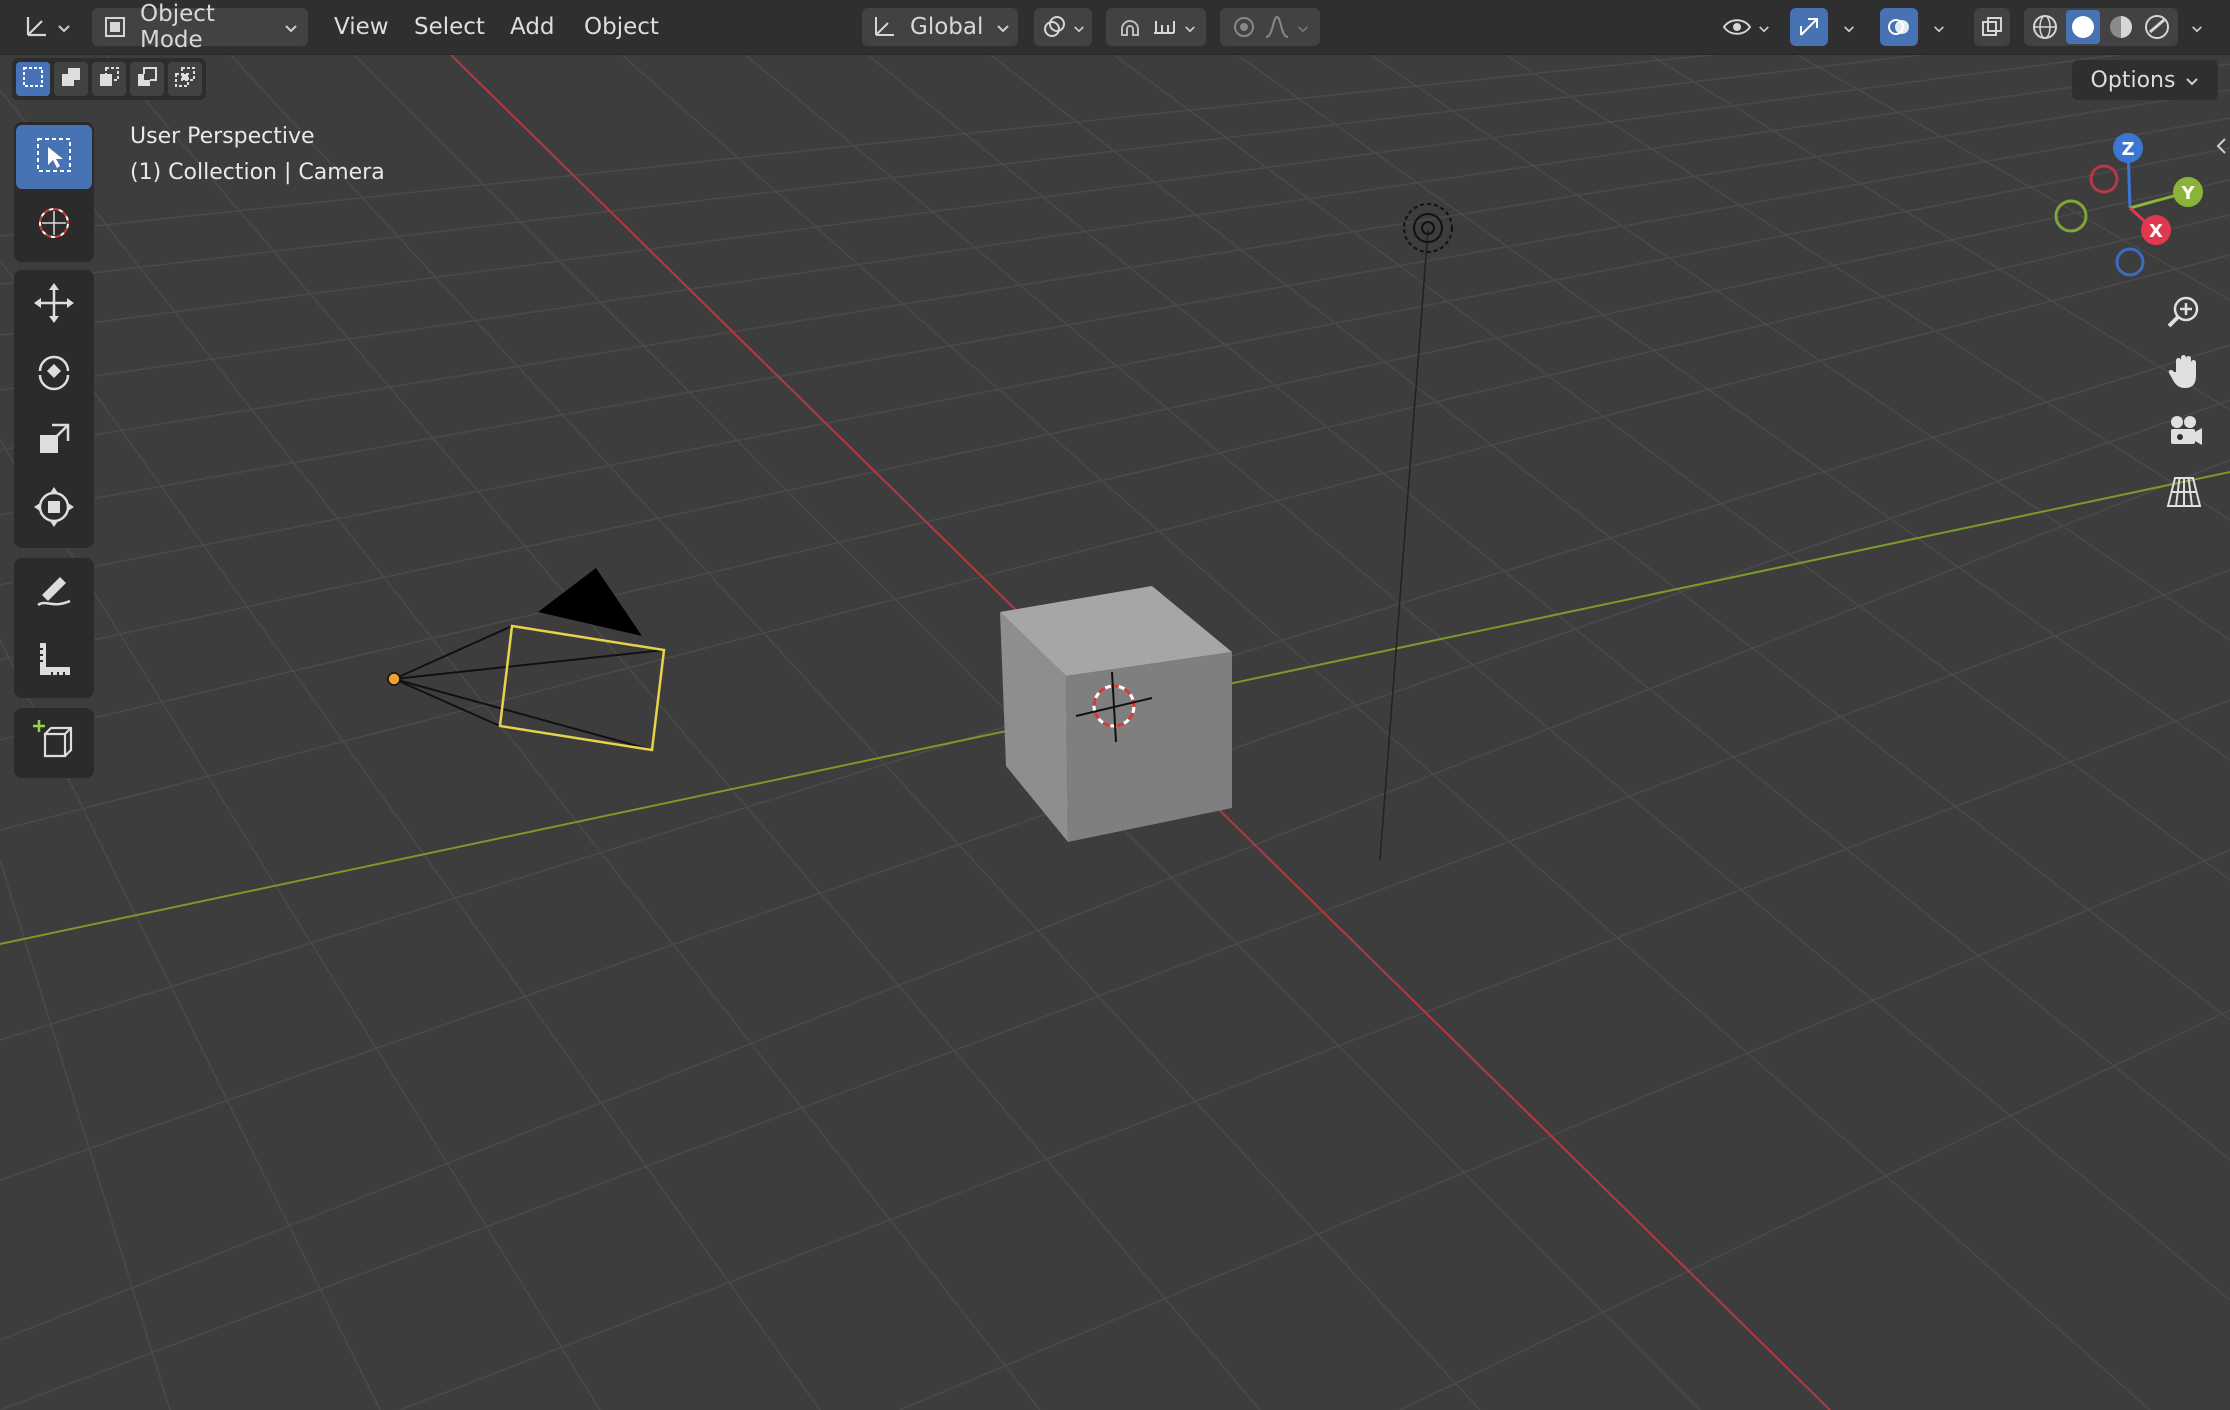  What do you see at coordinates (361, 27) in the screenshot?
I see `menu-view: View` at bounding box center [361, 27].